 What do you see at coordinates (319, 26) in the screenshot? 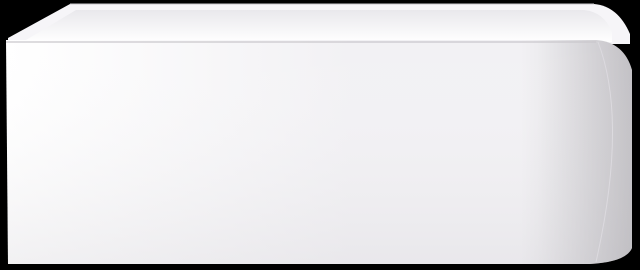
I see `tub-basin` at bounding box center [319, 26].